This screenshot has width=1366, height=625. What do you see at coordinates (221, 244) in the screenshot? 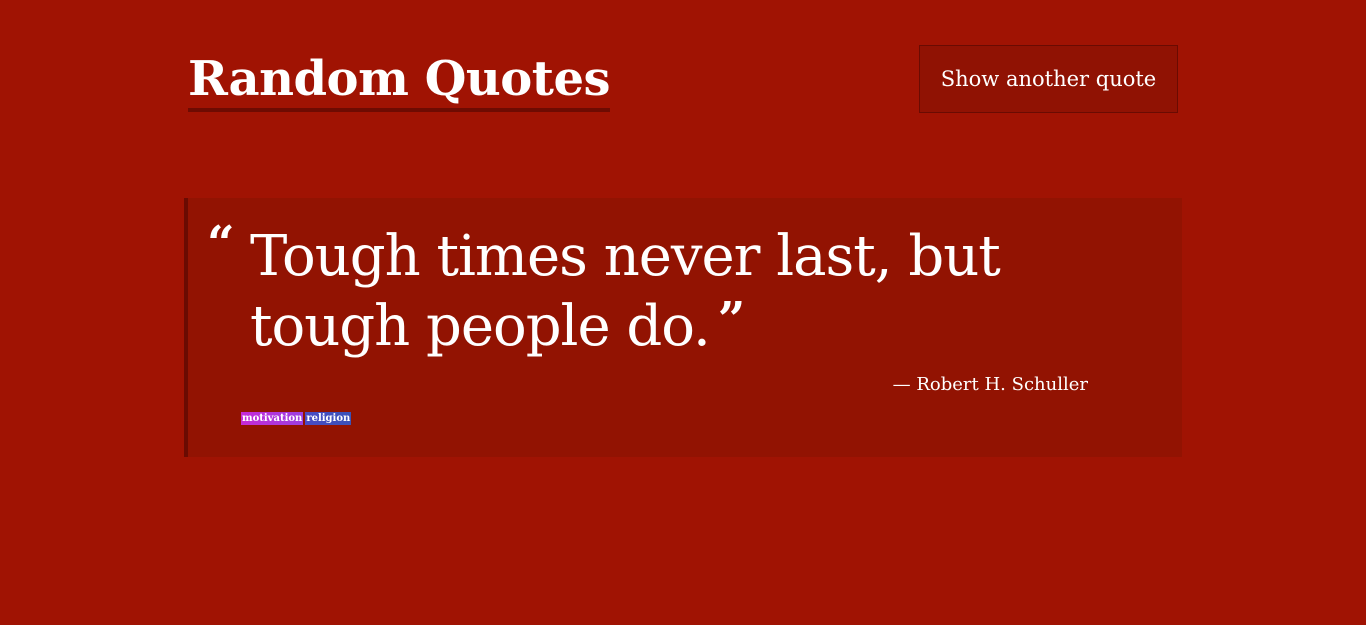
I see `open-quote-mark: “` at bounding box center [221, 244].